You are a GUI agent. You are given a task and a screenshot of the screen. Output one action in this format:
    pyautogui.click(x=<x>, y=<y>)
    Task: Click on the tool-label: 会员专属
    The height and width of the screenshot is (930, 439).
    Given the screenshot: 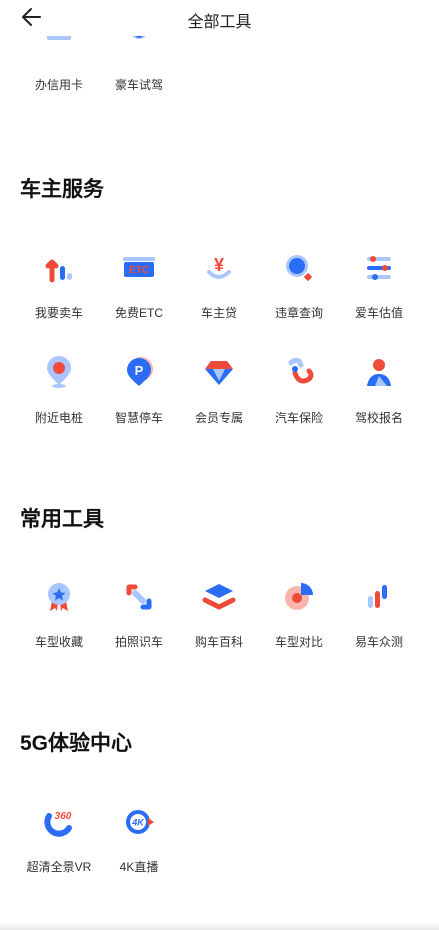 What is the action you would take?
    pyautogui.click(x=218, y=418)
    